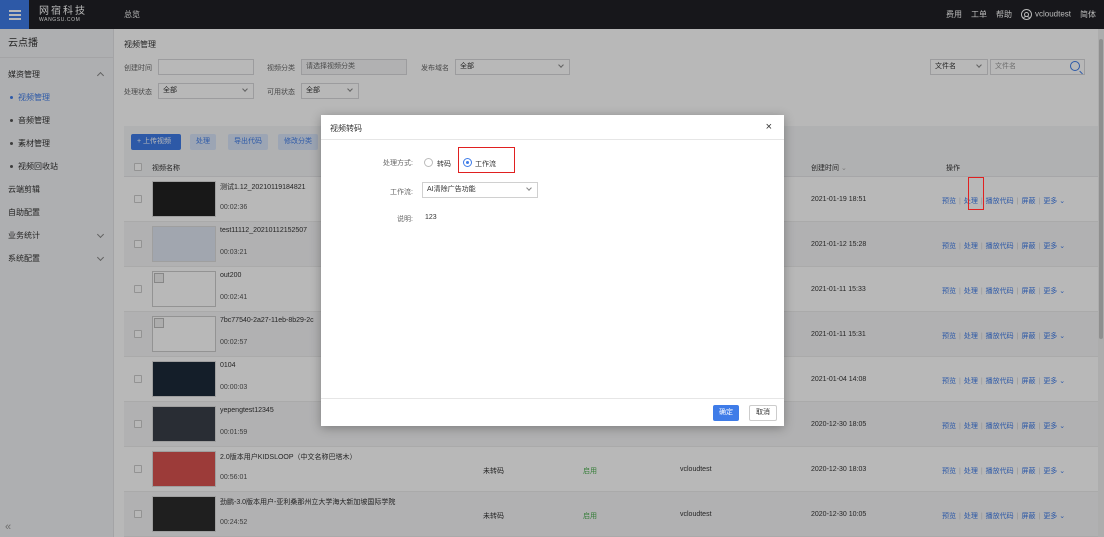 This screenshot has width=1104, height=537. Describe the element at coordinates (401, 192) in the screenshot. I see `workflow-label: 工作流:` at that location.